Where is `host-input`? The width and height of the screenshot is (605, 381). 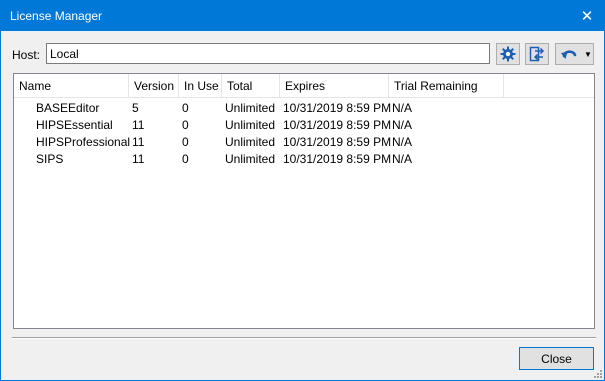 host-input is located at coordinates (268, 53).